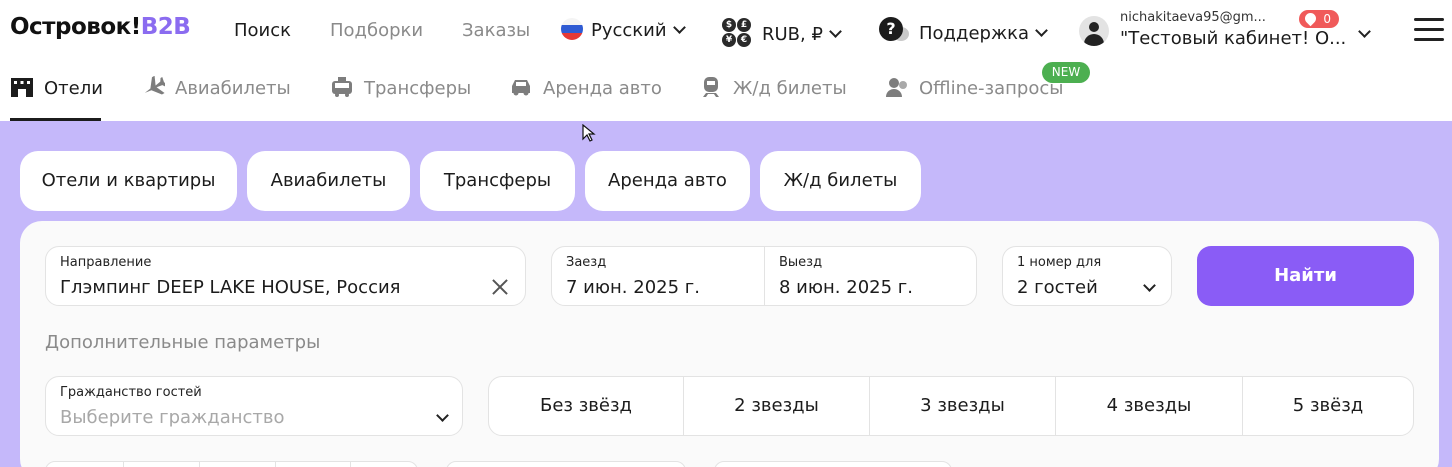 The width and height of the screenshot is (1452, 467). I want to click on tab-label: Аренда авто, so click(602, 88).